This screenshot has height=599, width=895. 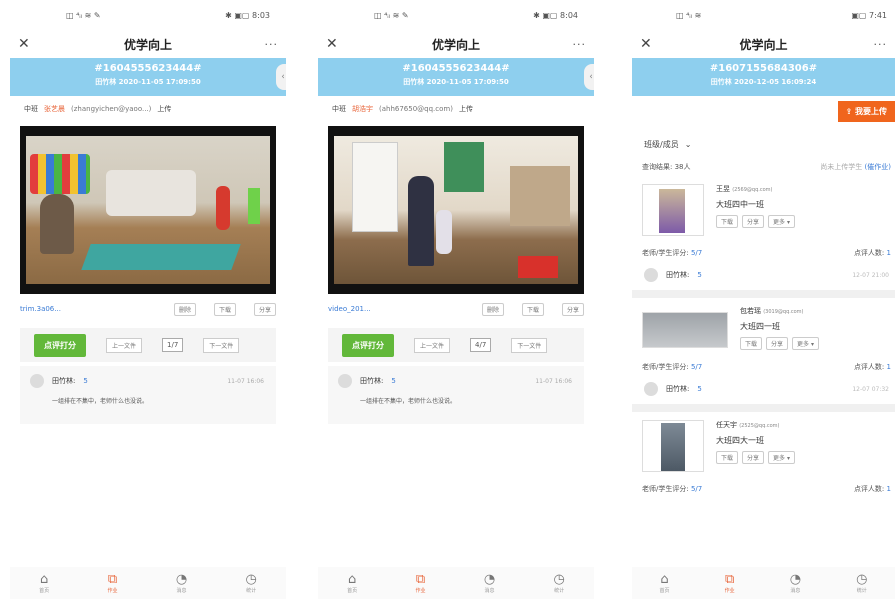 I want to click on student-class: 大班四一班, so click(x=760, y=326).